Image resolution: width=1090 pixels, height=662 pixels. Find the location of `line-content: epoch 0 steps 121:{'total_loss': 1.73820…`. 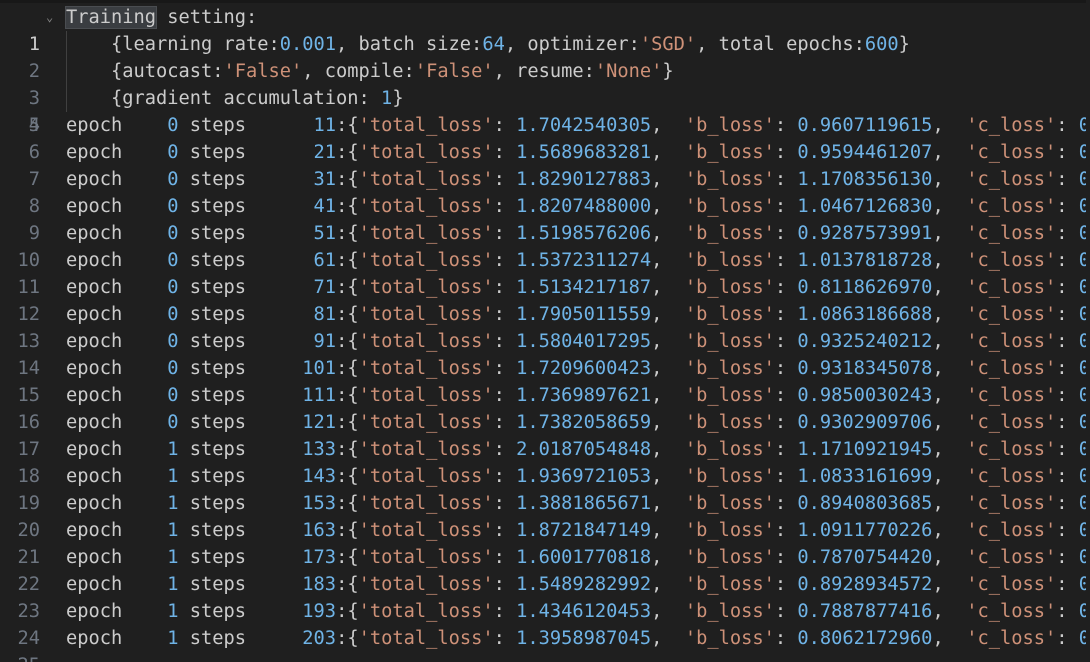

line-content: epoch 0 steps 121:{'total_loss': 1.73820… is located at coordinates (578, 422).